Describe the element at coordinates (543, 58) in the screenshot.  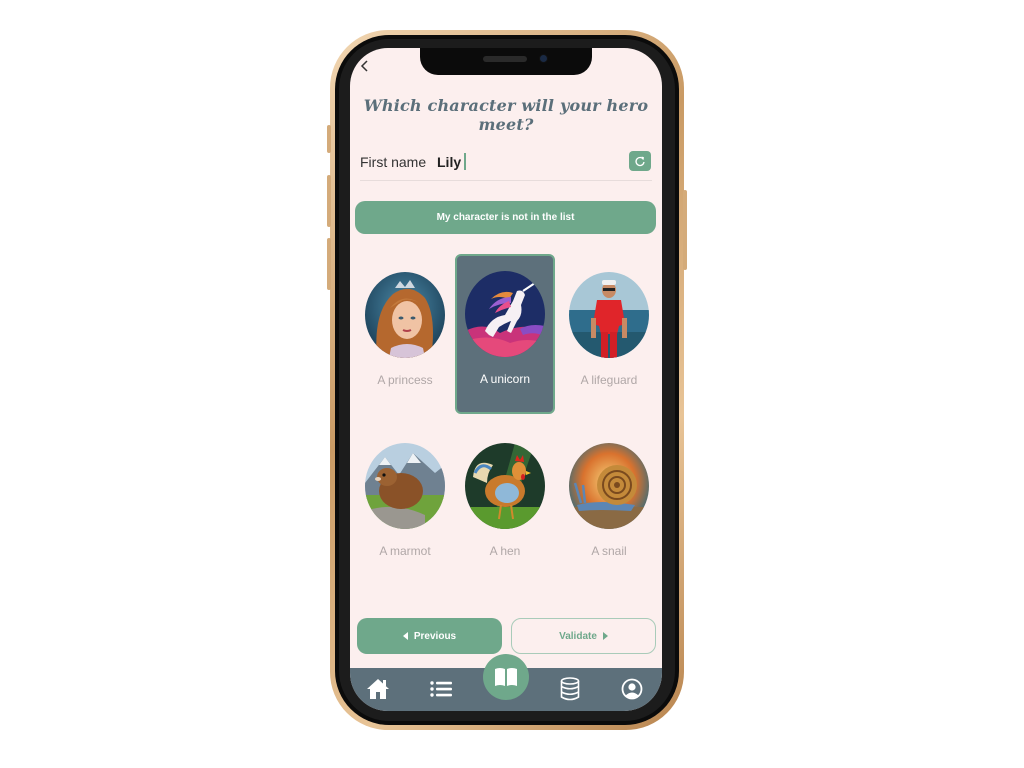
I see `camera` at that location.